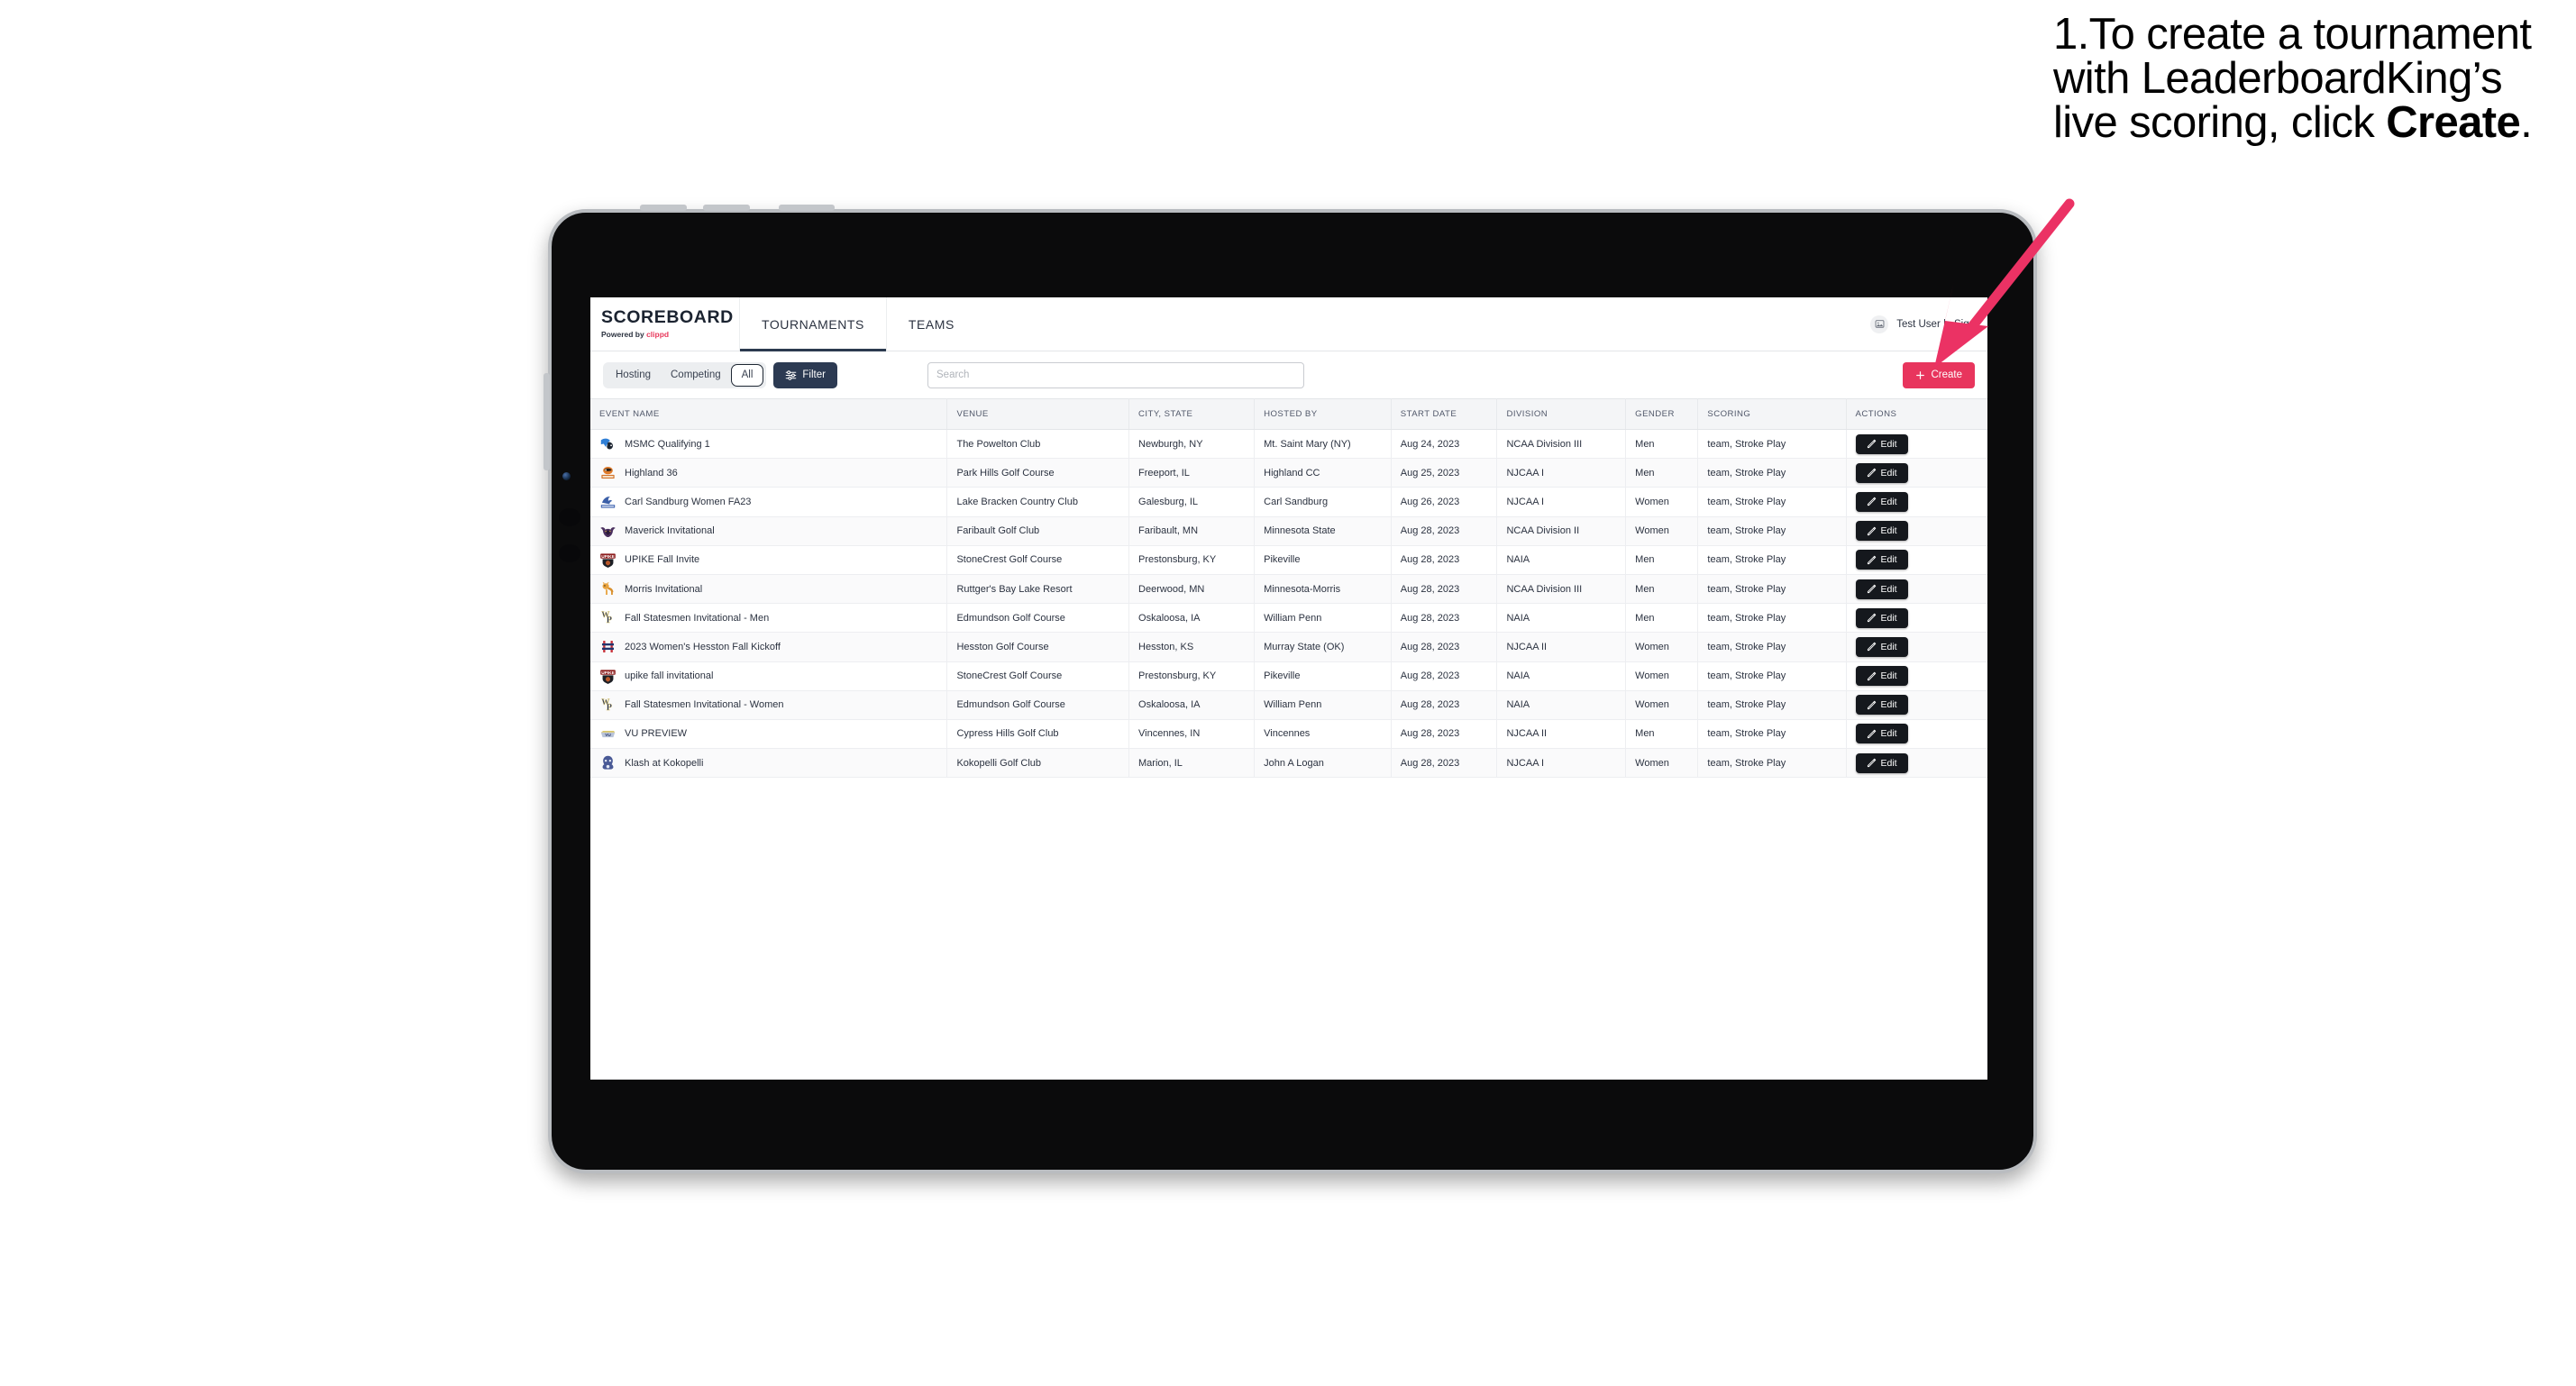 This screenshot has height=1386, width=2576. I want to click on cell-hosted-by: Minnesota-Morris, so click(1323, 589).